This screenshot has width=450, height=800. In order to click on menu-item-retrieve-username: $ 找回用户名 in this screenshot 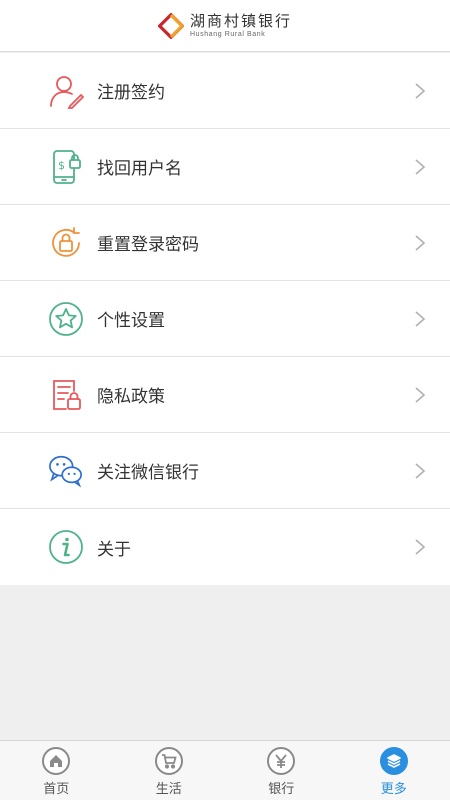, I will do `click(225, 167)`.